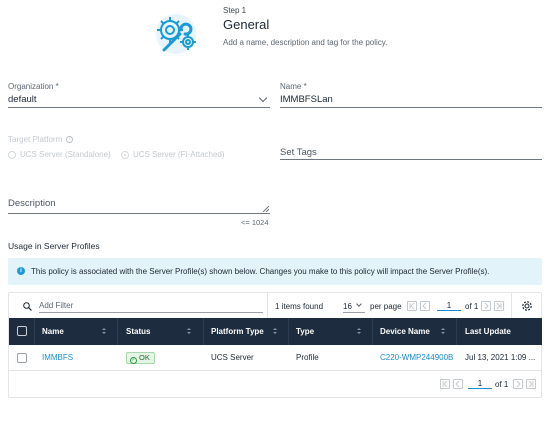 Image resolution: width=553 pixels, height=423 pixels. Describe the element at coordinates (499, 306) in the screenshot. I see `last-page-button` at that location.